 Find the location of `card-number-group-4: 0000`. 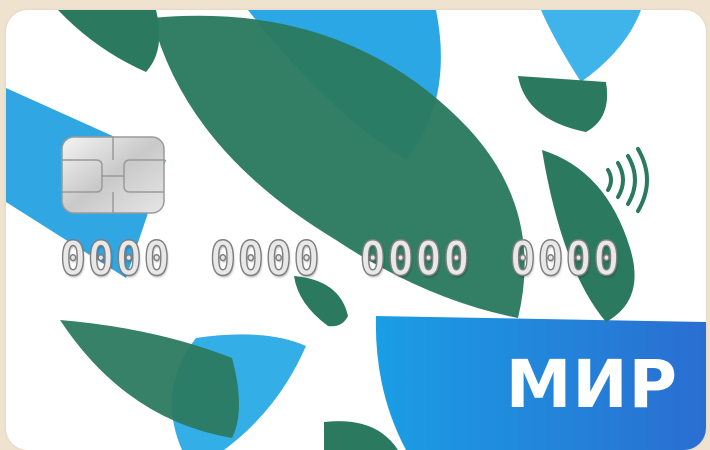

card-number-group-4: 0000 is located at coordinates (565, 259).